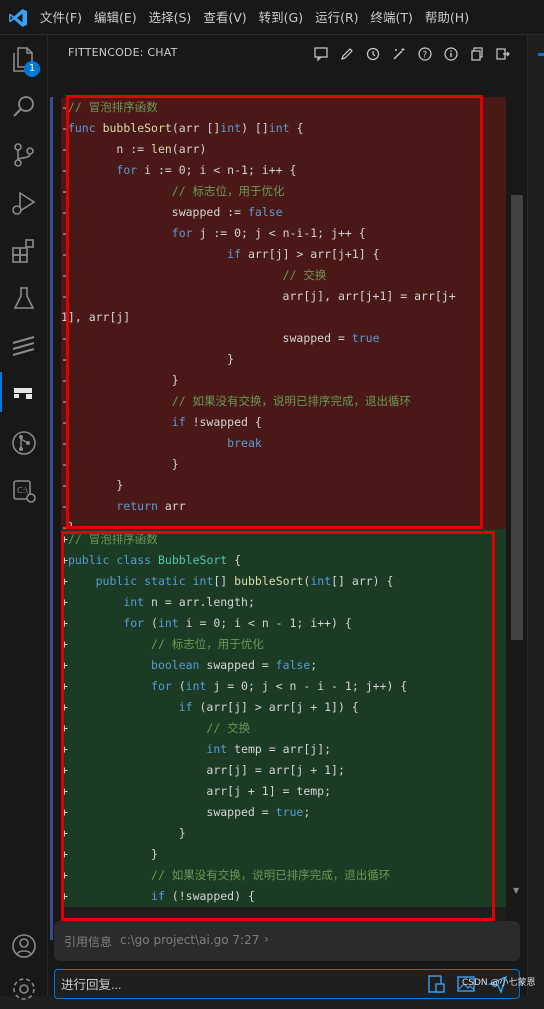 Image resolution: width=544 pixels, height=1009 pixels. What do you see at coordinates (287, 53) in the screenshot?
I see `panel-header: FITTENCODE: CHAT ?` at bounding box center [287, 53].